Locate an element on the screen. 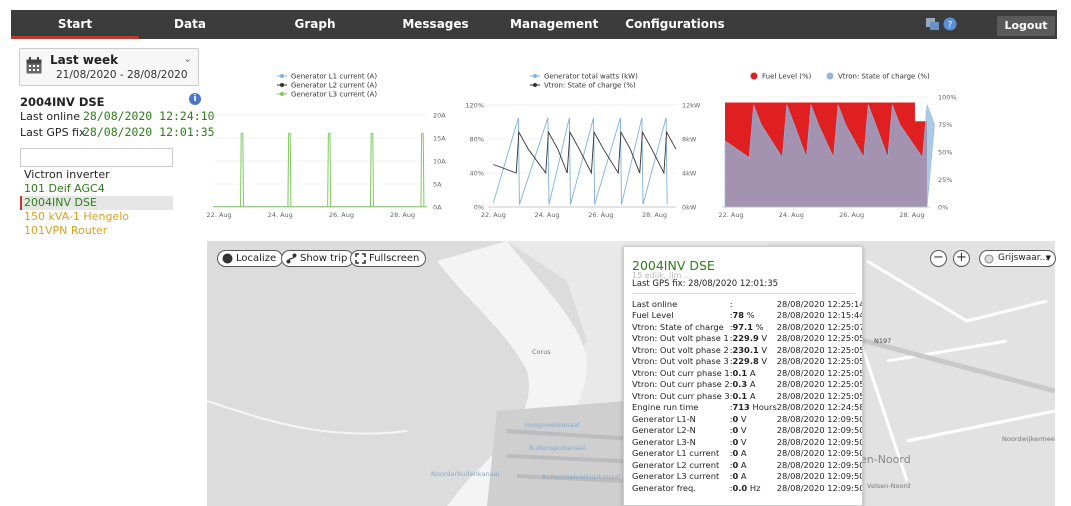 Image resolution: width=1071 pixels, height=506 pixels. device-item: 150 kVA-1 Hengelo is located at coordinates (96, 217).